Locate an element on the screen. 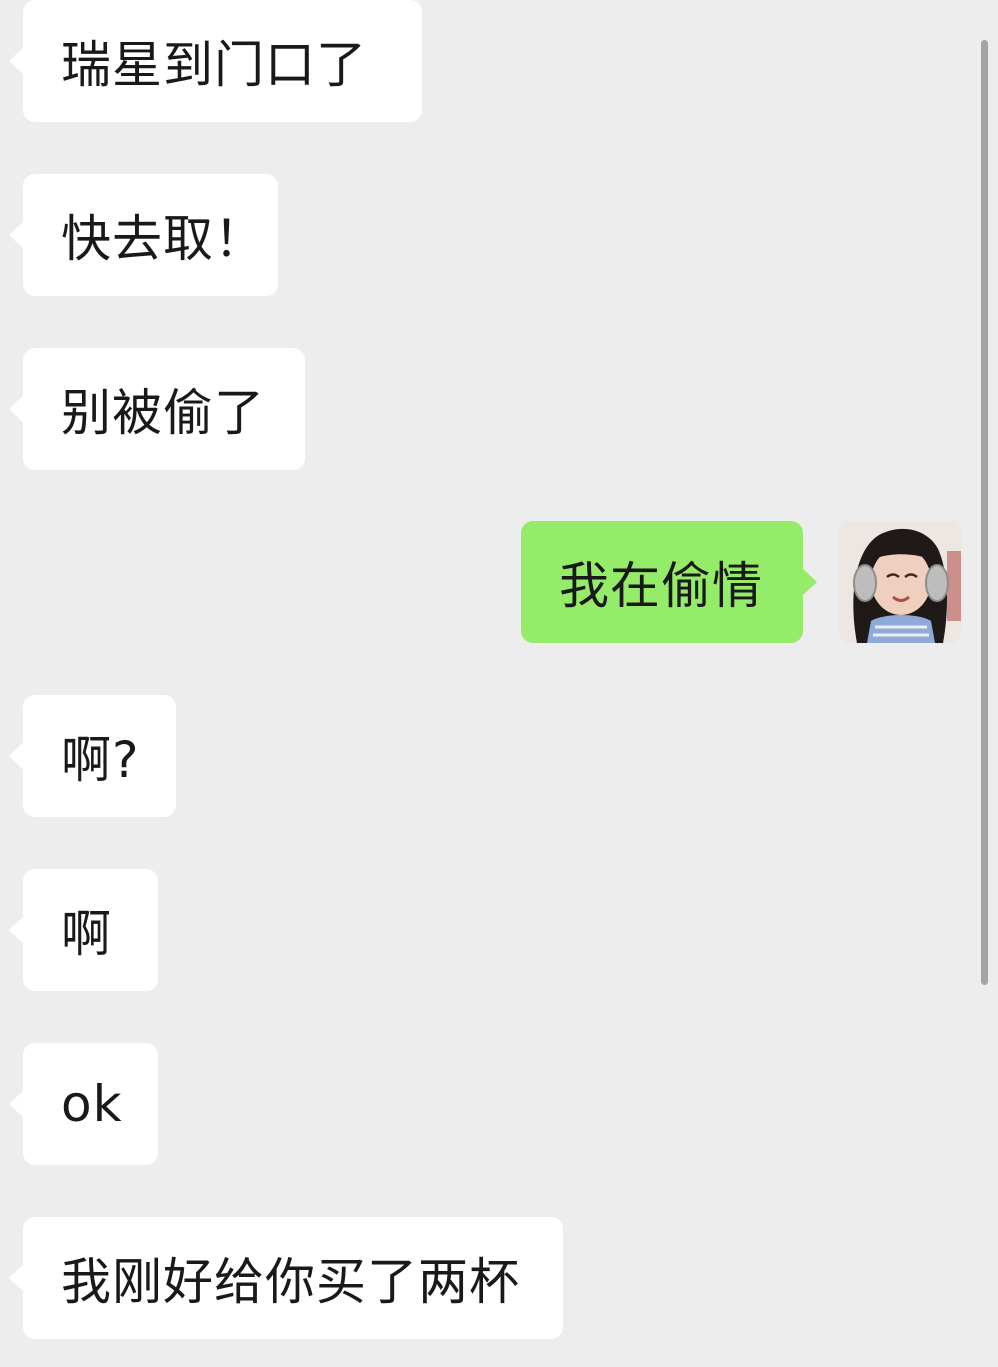 Image resolution: width=998 pixels, height=1367 pixels. outgoing-message-bubble: 我在偷情 is located at coordinates (669, 582).